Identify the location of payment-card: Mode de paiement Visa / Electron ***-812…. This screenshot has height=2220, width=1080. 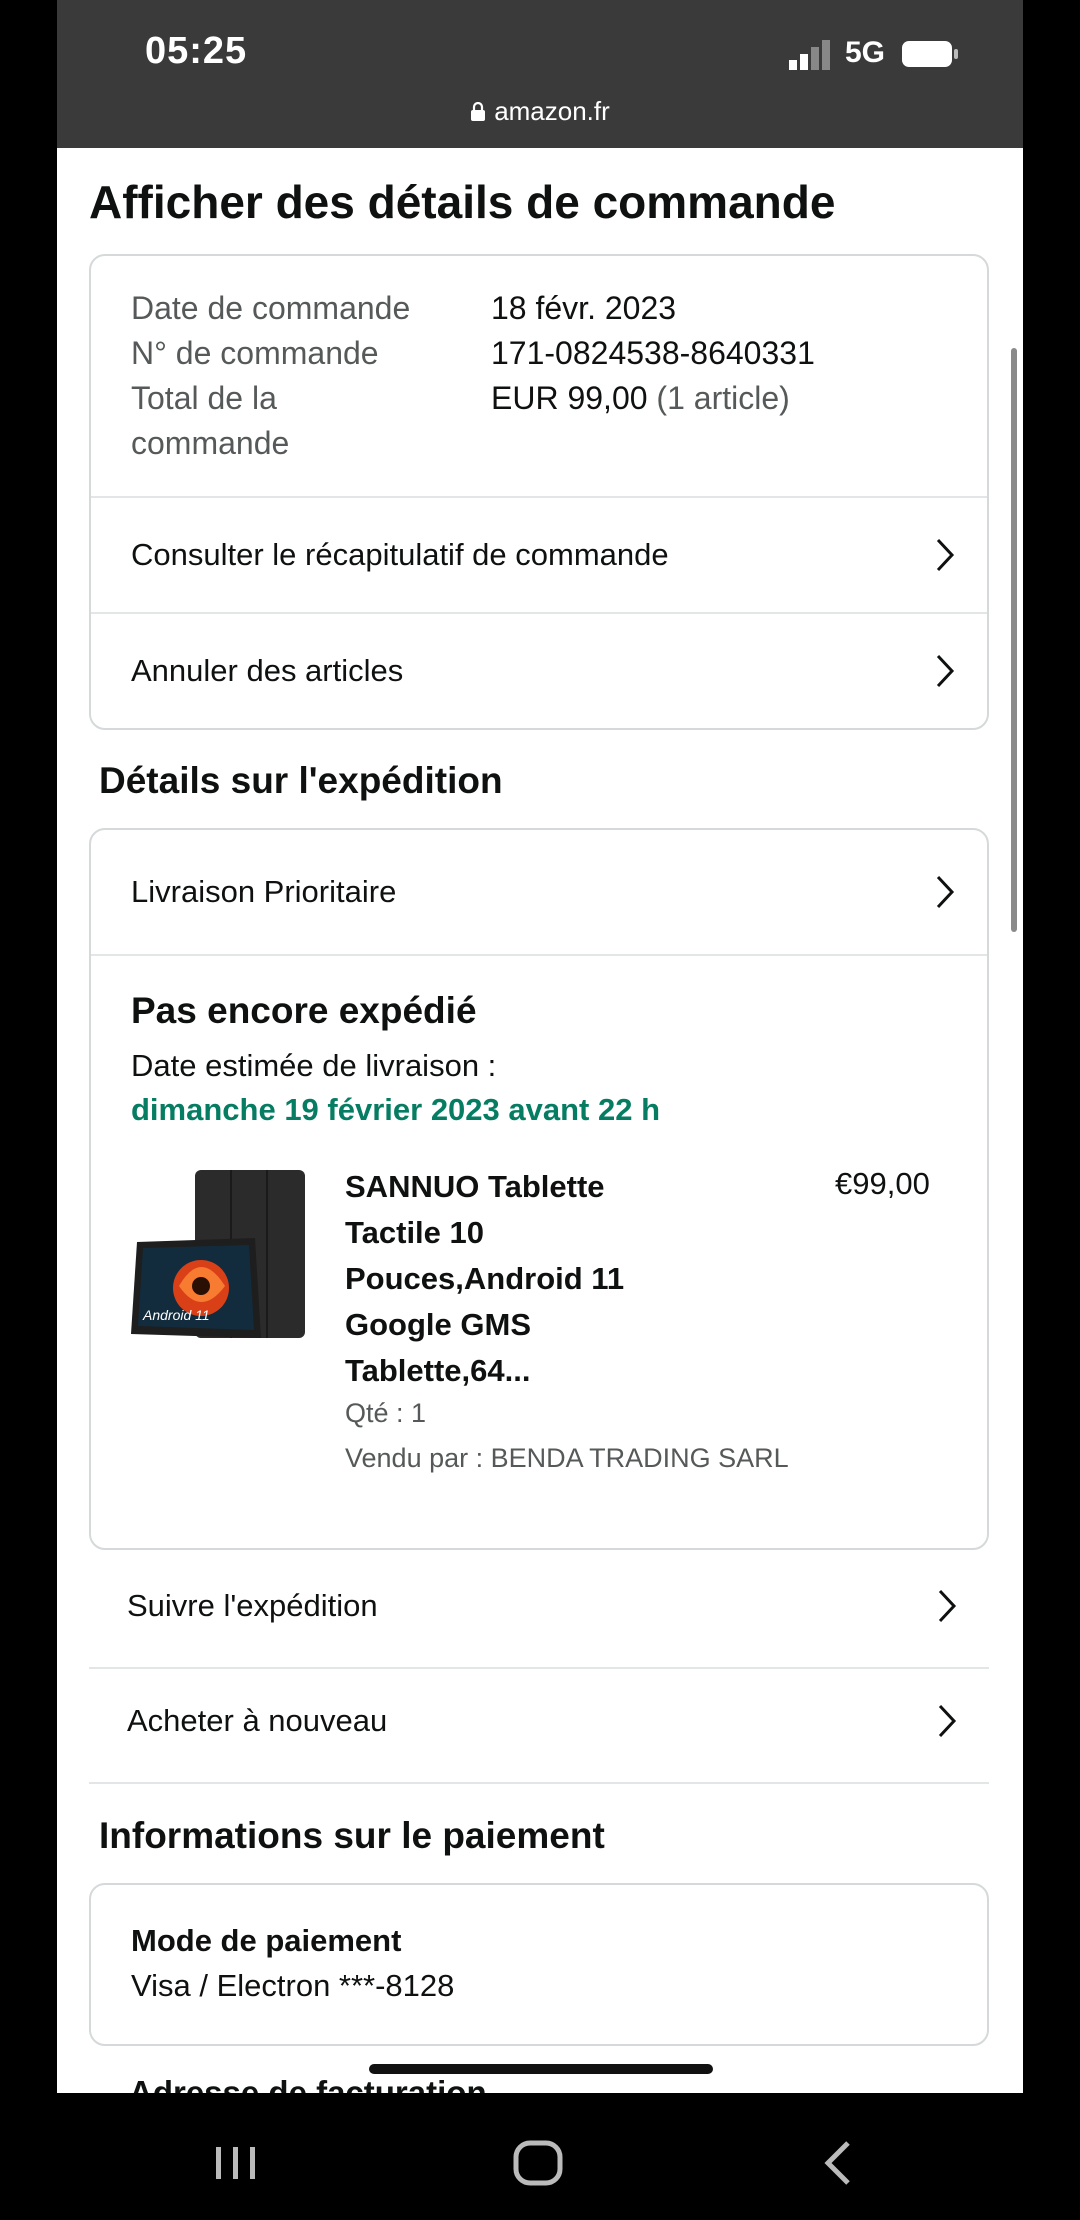
(539, 1964).